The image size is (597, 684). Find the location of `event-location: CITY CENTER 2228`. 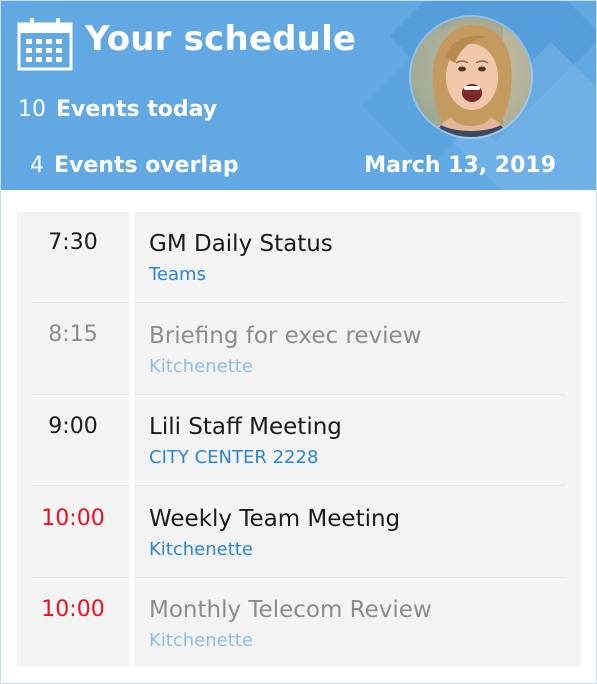

event-location: CITY CENTER 2228 is located at coordinates (233, 457).